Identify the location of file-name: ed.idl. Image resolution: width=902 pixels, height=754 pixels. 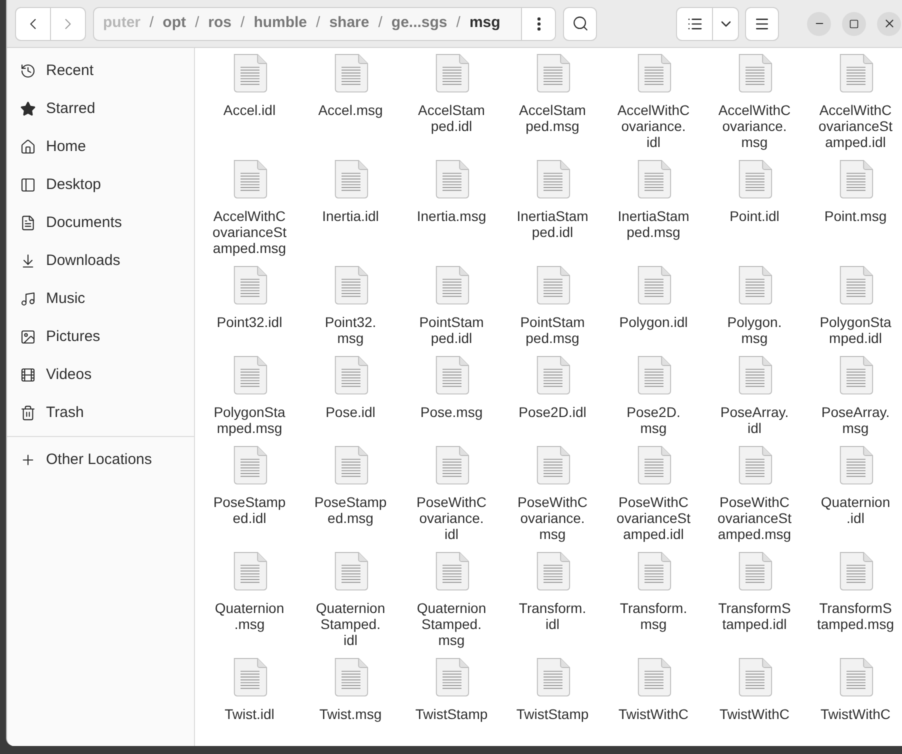
(249, 518).